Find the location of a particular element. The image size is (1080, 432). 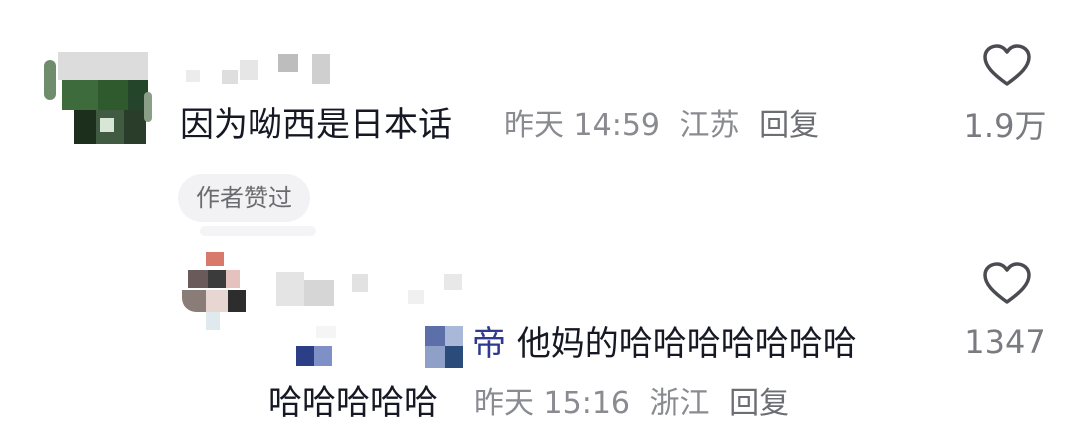

comment-location: 江苏 is located at coordinates (709, 125).